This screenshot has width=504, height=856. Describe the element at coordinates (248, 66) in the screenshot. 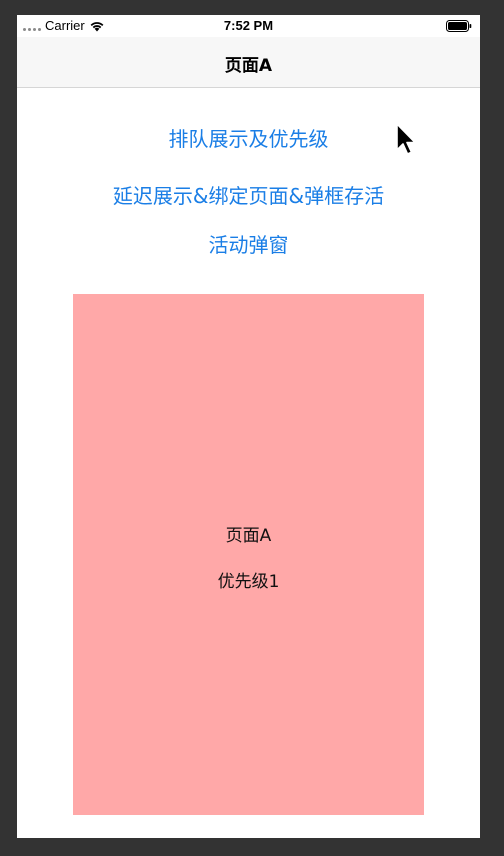

I see `page-title: 页面A` at that location.